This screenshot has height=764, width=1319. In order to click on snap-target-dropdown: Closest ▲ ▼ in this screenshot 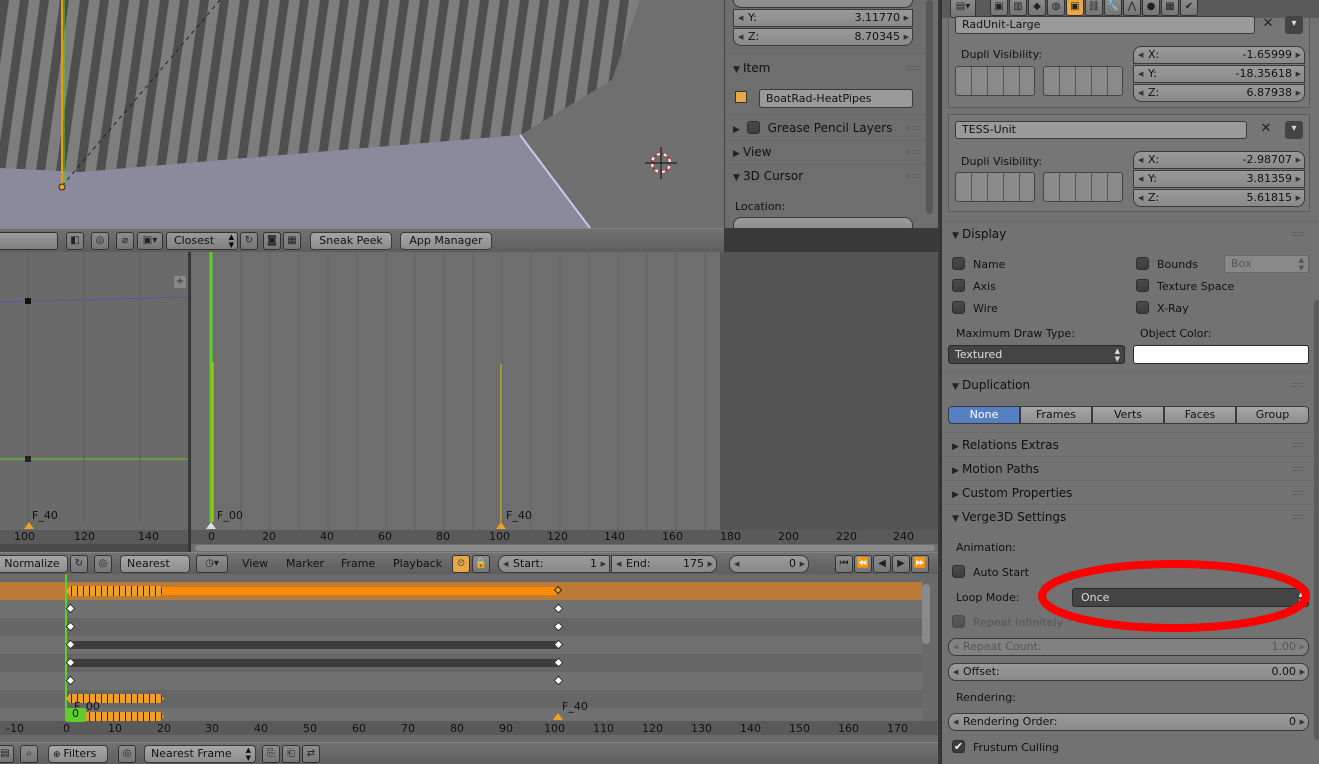, I will do `click(202, 241)`.